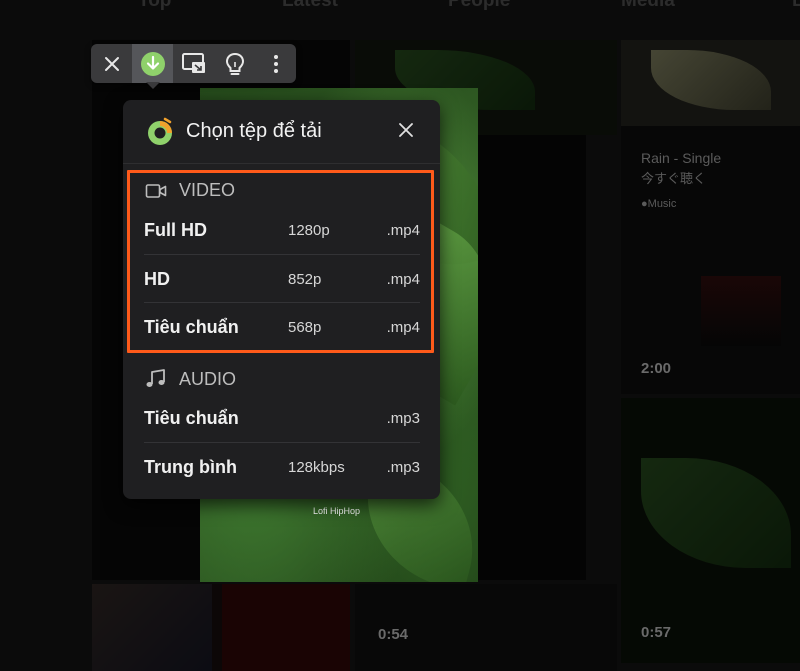  I want to click on picture-in-picture-icon, so click(193, 62).